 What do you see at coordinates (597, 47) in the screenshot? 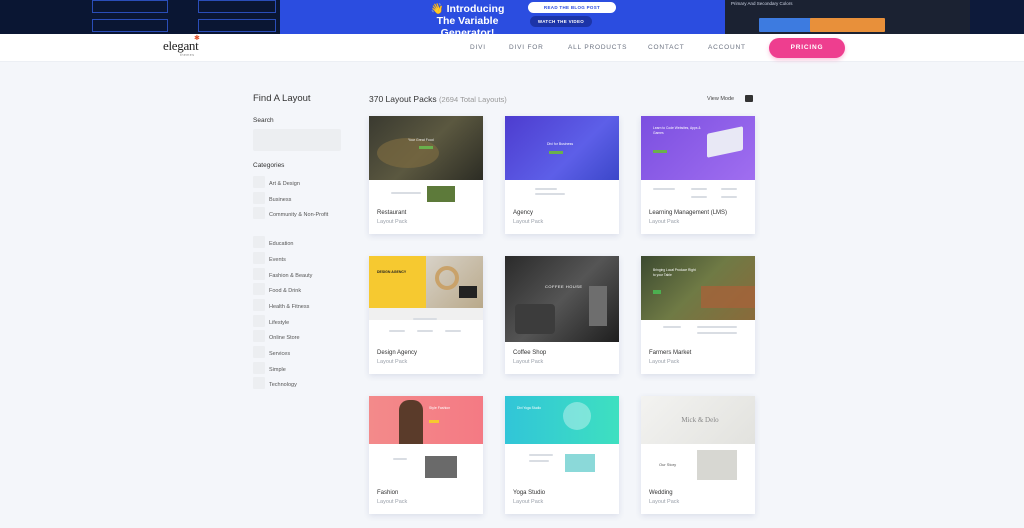
I see `nav-link-all-products: ALL PRODUCTS` at bounding box center [597, 47].